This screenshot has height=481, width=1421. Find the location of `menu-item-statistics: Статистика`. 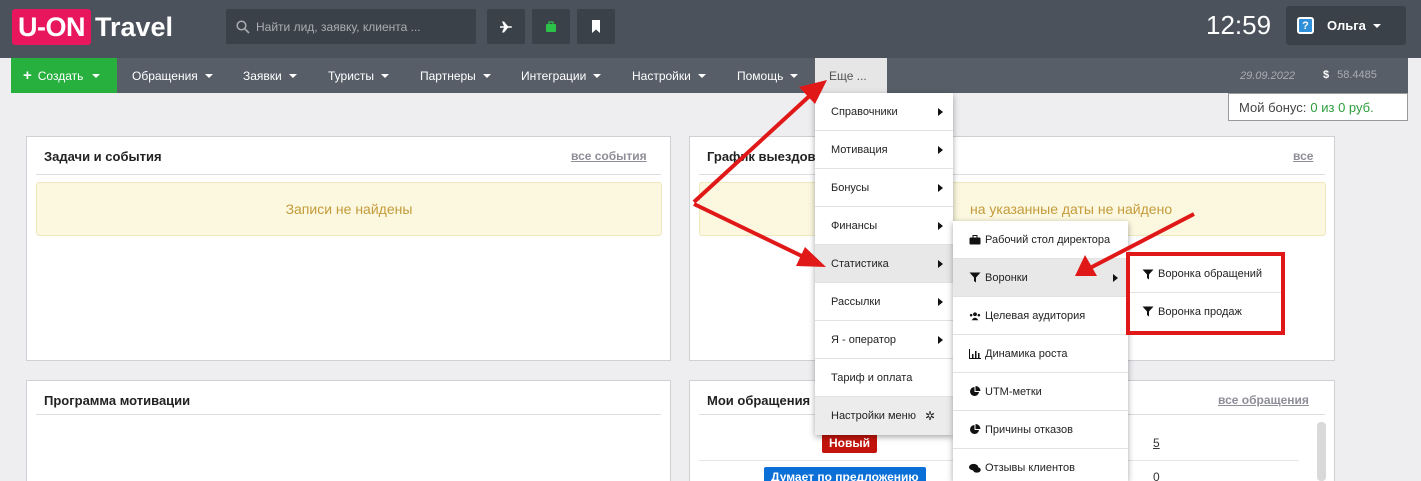

menu-item-statistics: Статистика is located at coordinates (884, 264).